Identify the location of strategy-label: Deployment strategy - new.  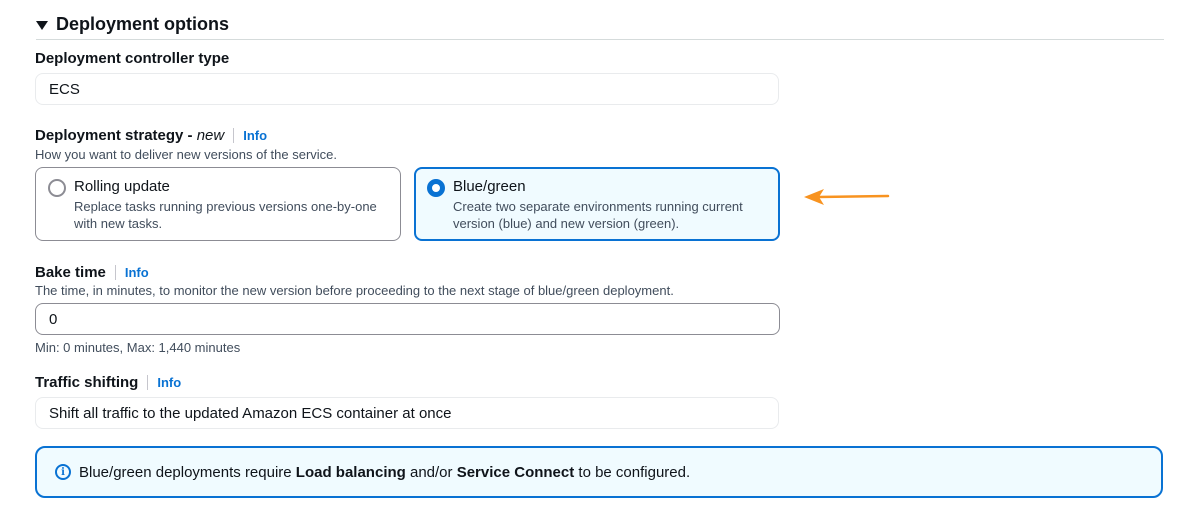
(129, 135).